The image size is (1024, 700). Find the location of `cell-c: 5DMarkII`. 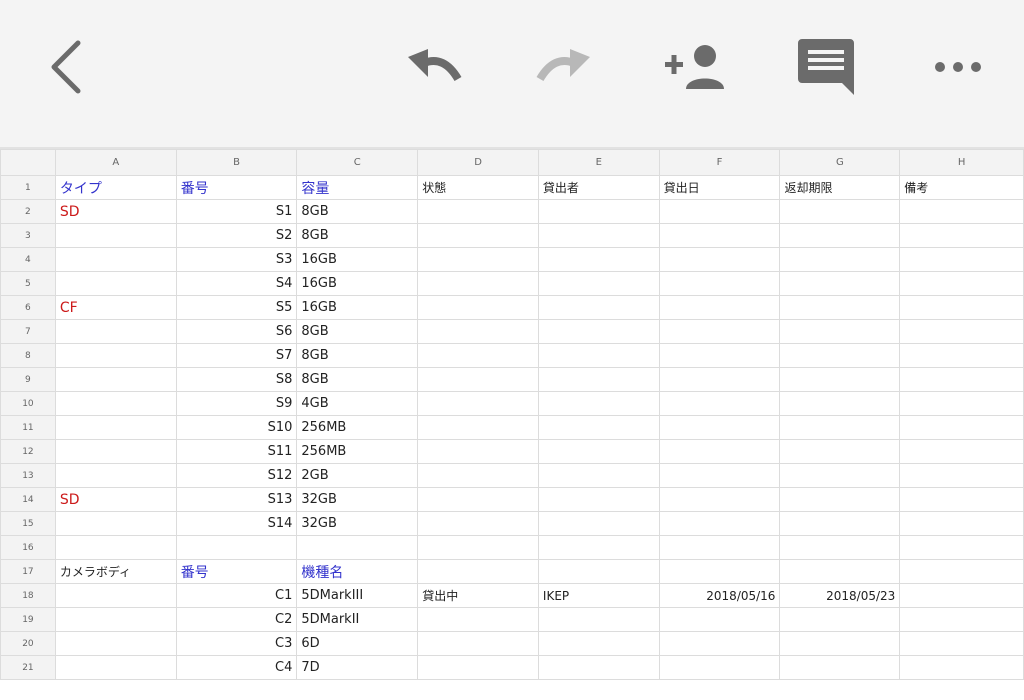

cell-c: 5DMarkII is located at coordinates (357, 619).